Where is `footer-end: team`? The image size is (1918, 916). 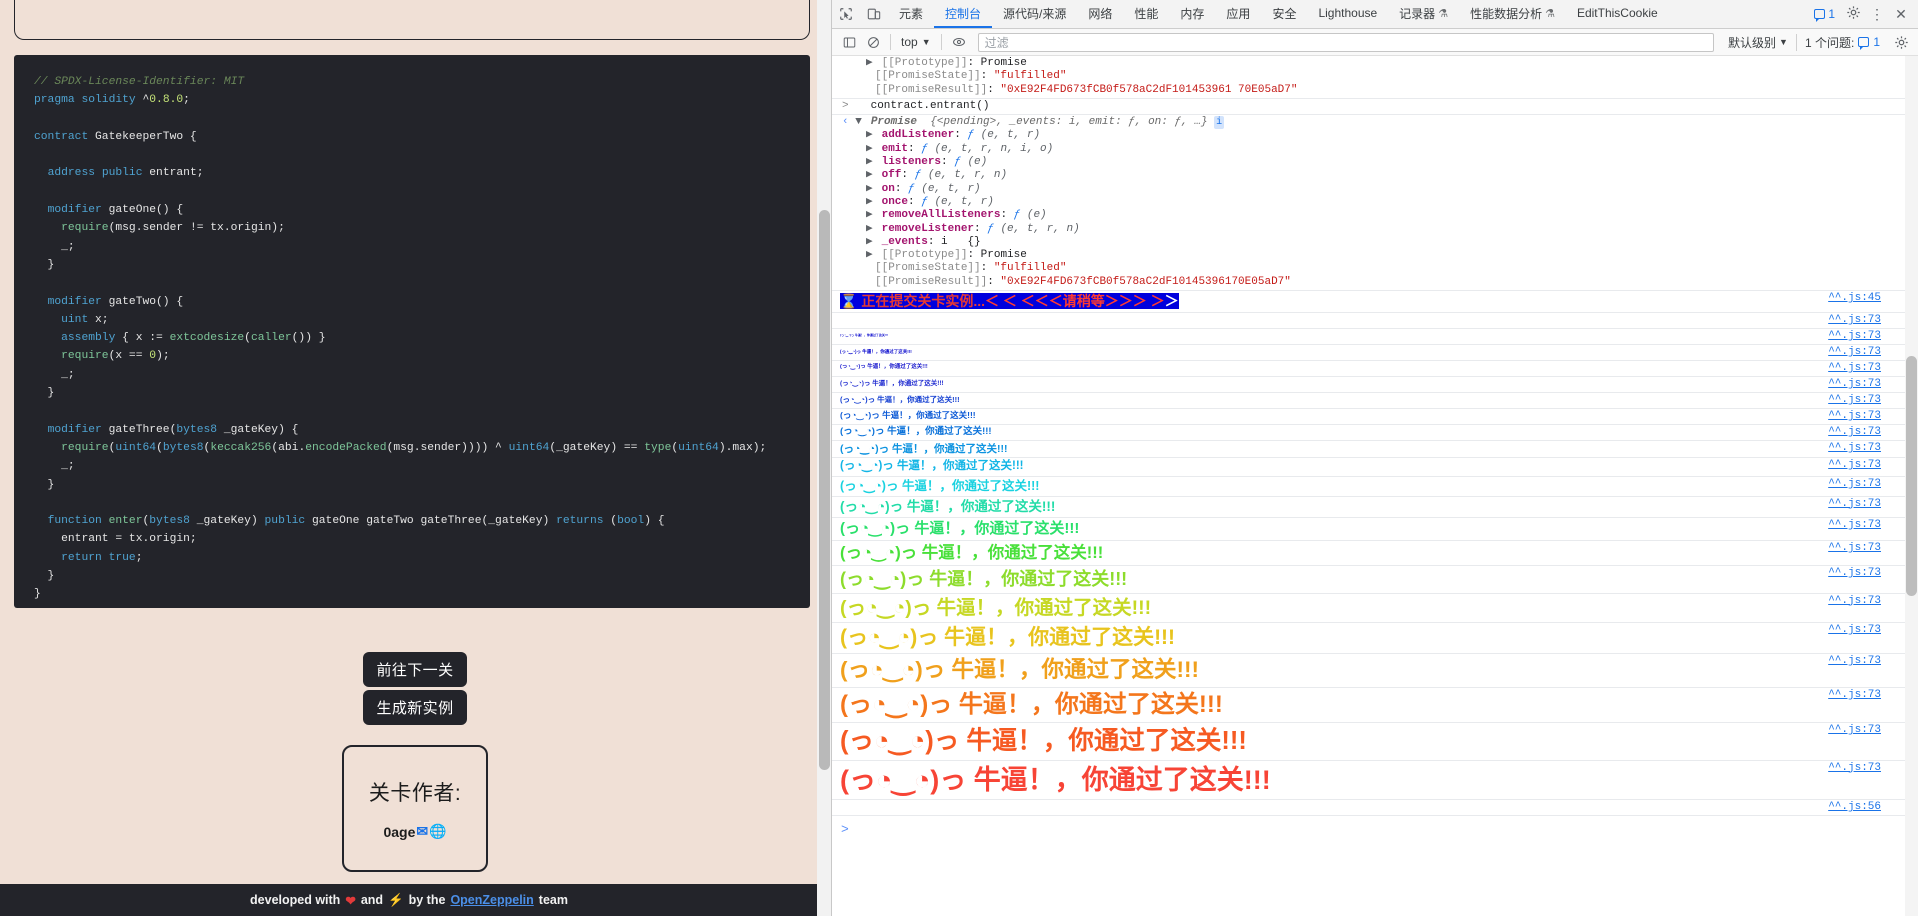
footer-end: team is located at coordinates (553, 900).